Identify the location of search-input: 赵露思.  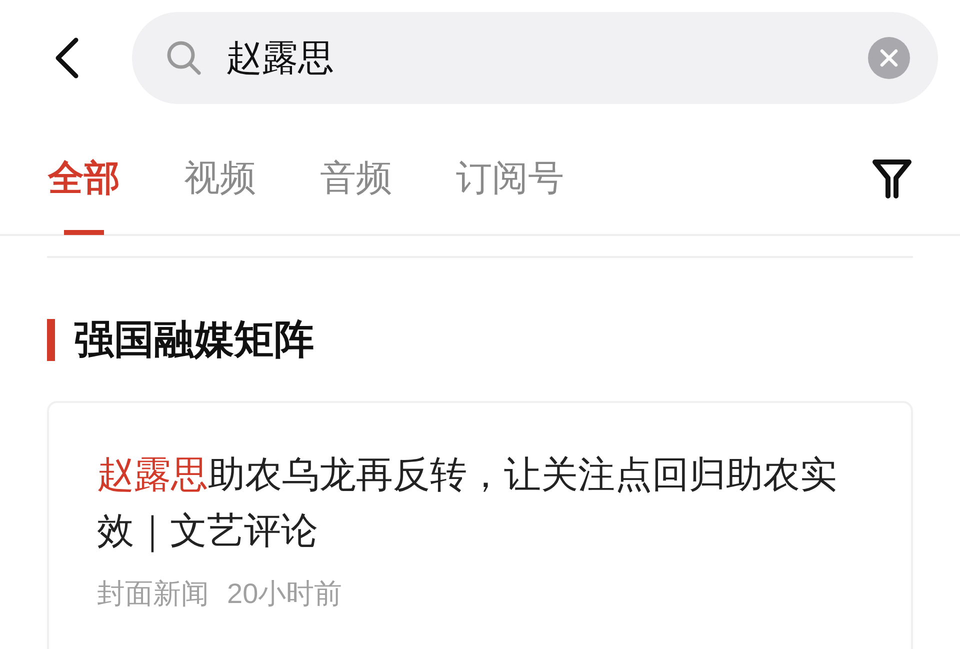
(547, 58).